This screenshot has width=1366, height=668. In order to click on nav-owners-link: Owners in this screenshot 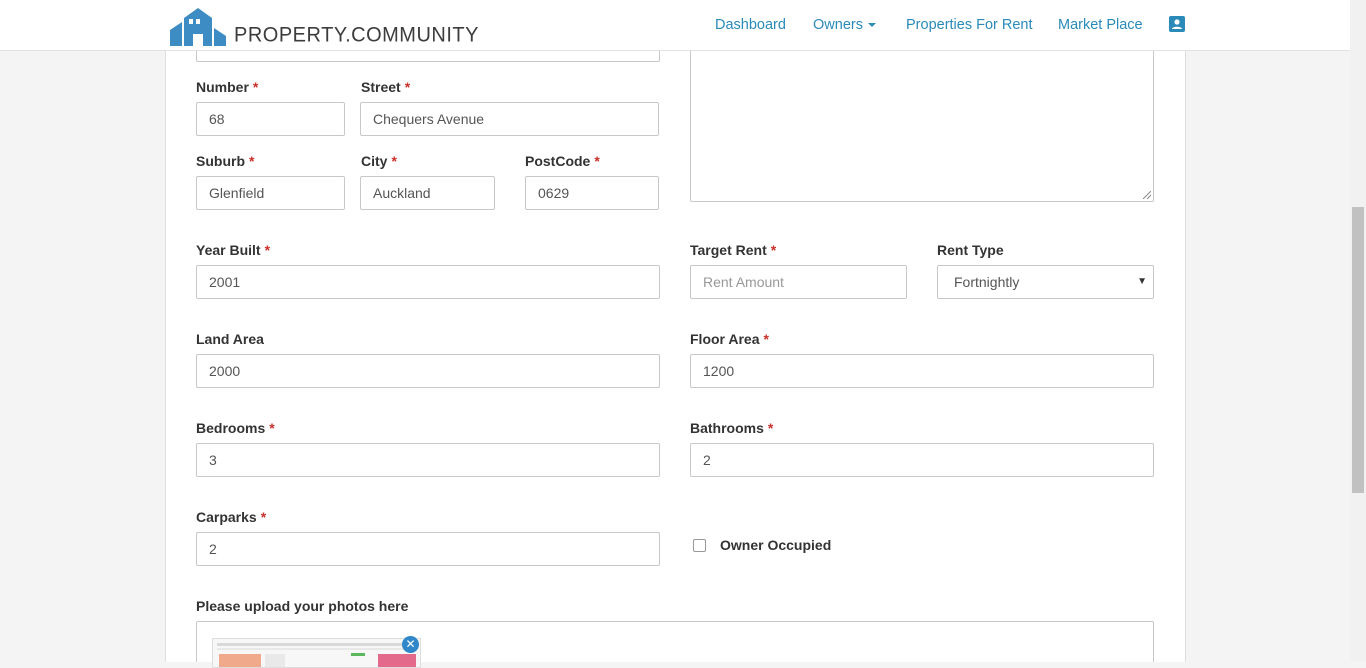, I will do `click(838, 25)`.